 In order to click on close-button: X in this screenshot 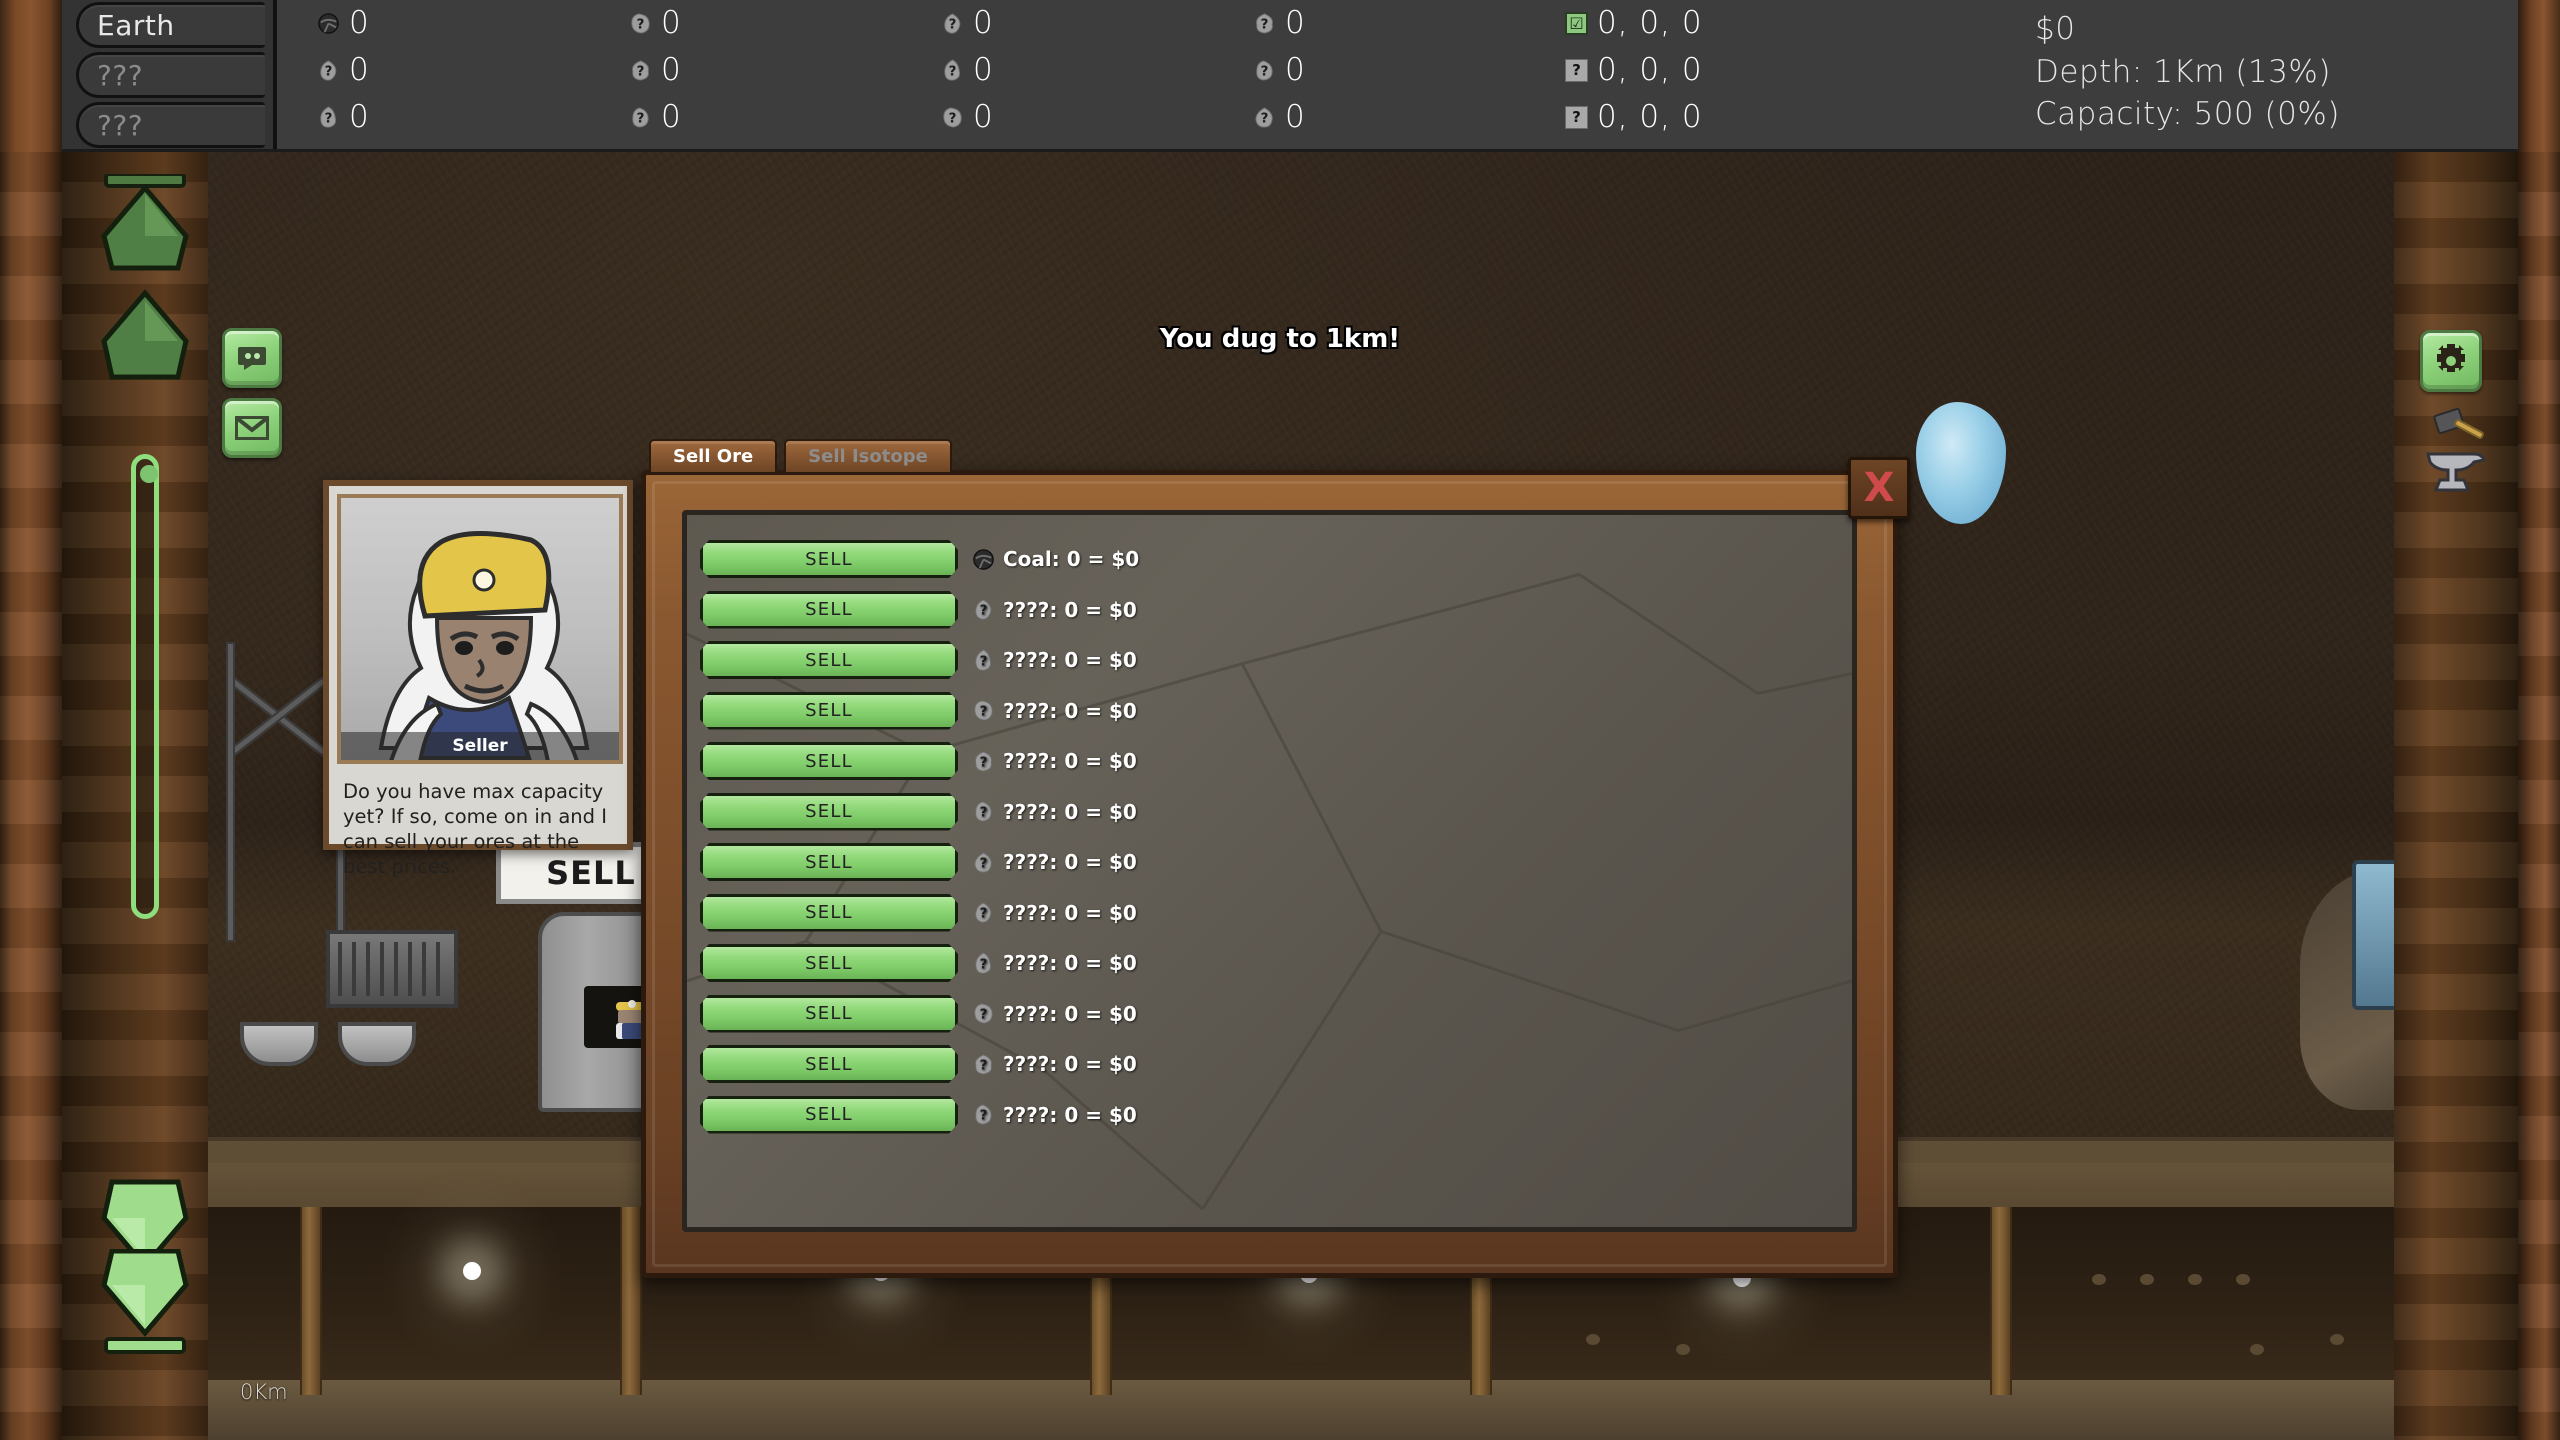, I will do `click(1879, 488)`.